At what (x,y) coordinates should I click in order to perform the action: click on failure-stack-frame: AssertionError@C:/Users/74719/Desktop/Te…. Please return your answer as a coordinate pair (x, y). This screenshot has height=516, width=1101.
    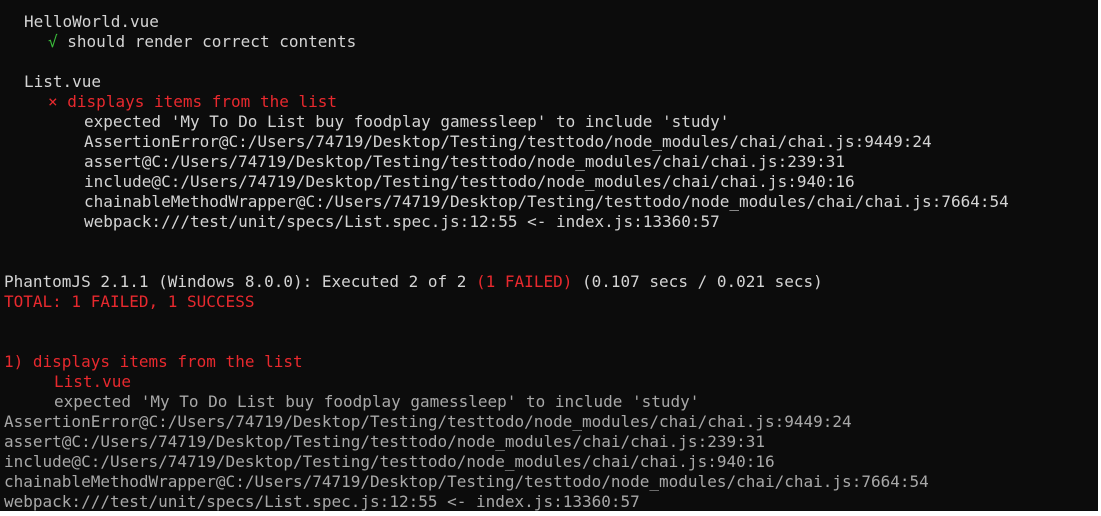
    Looking at the image, I should click on (428, 421).